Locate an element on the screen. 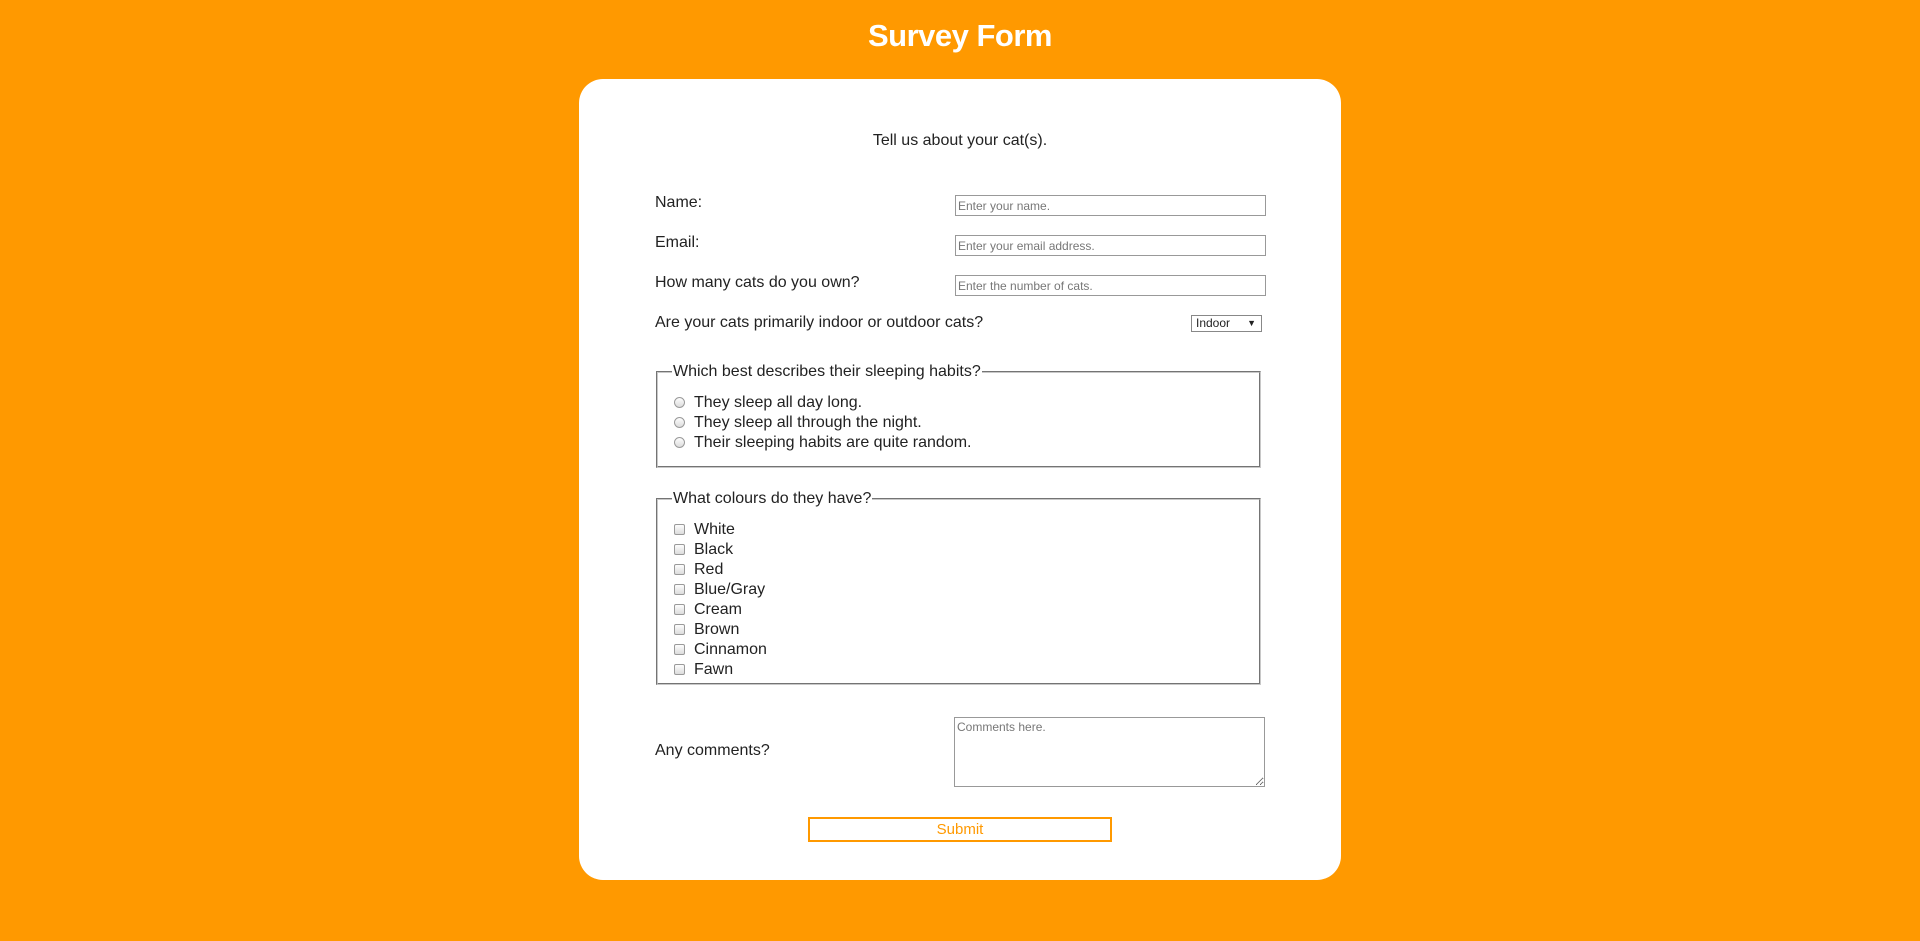 The width and height of the screenshot is (1920, 941). name-input is located at coordinates (1110, 205).